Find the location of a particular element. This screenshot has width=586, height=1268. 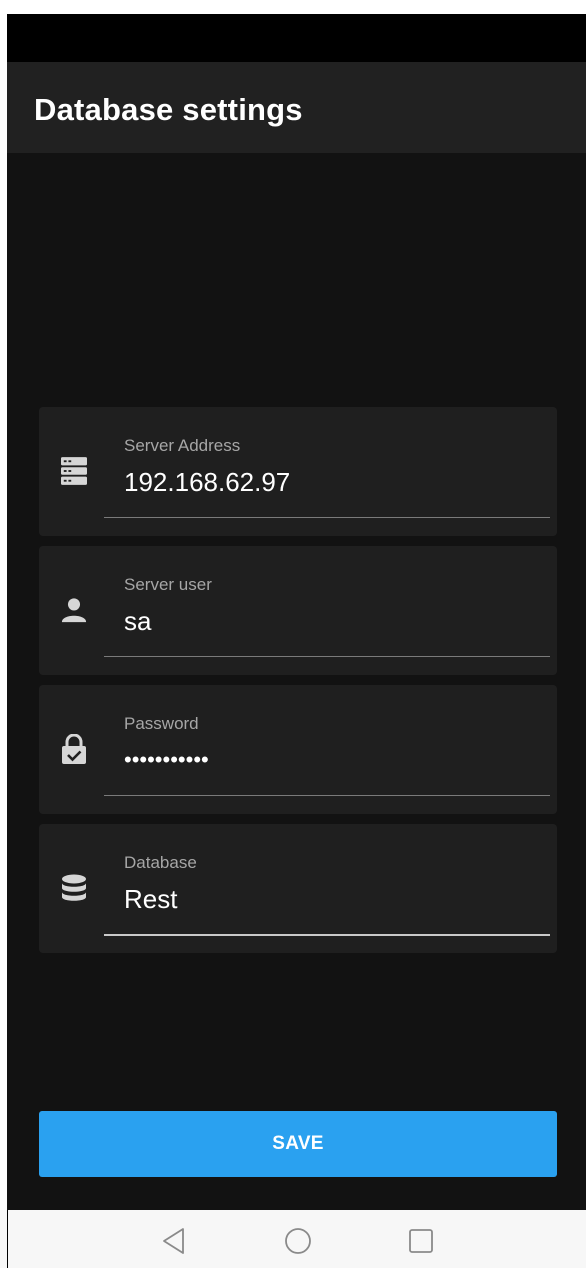

home-icon is located at coordinates (298, 1241).